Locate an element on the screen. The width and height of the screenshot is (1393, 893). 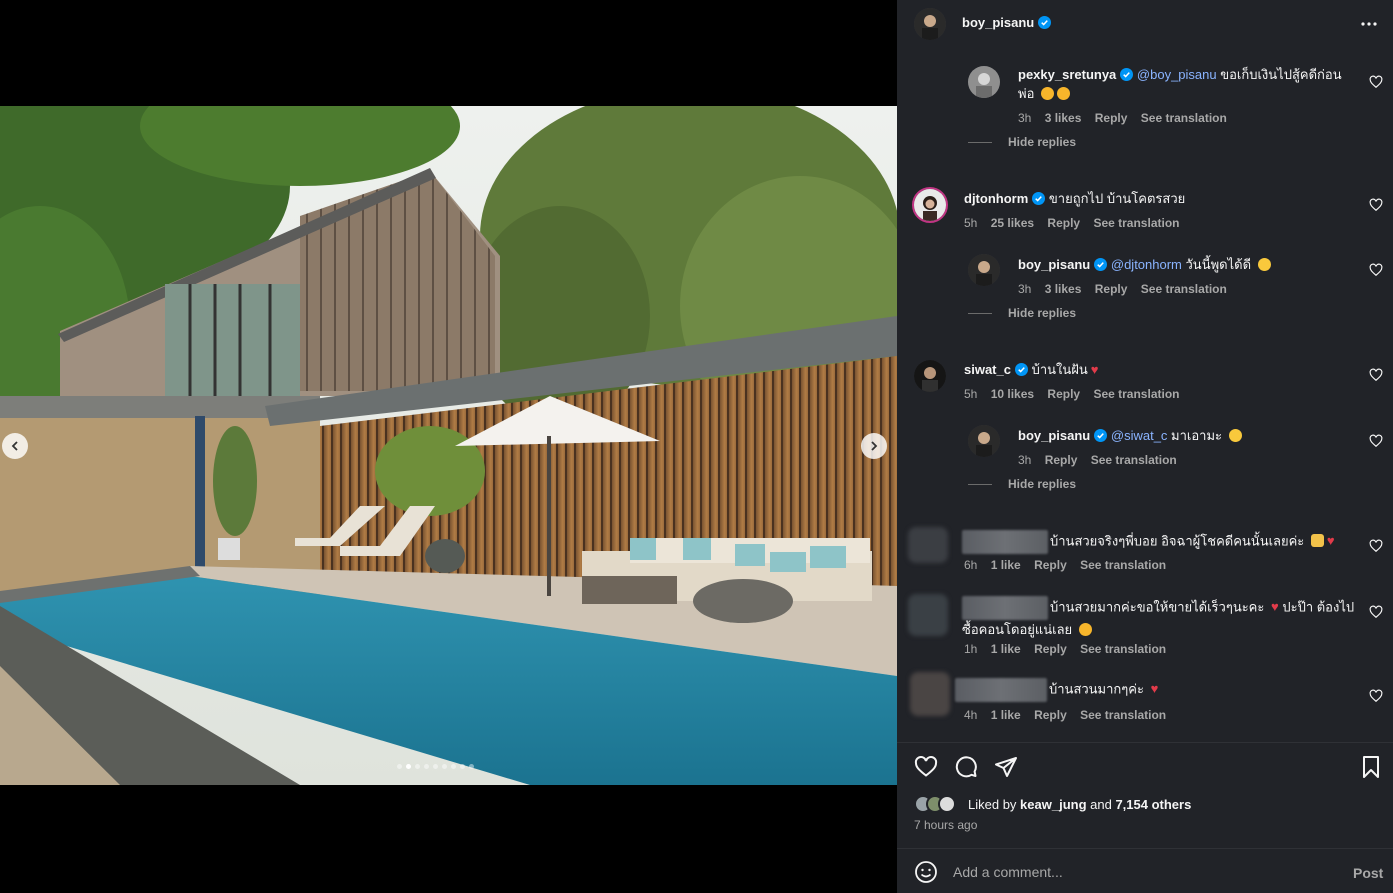
carousel-next-button is located at coordinates (874, 446).